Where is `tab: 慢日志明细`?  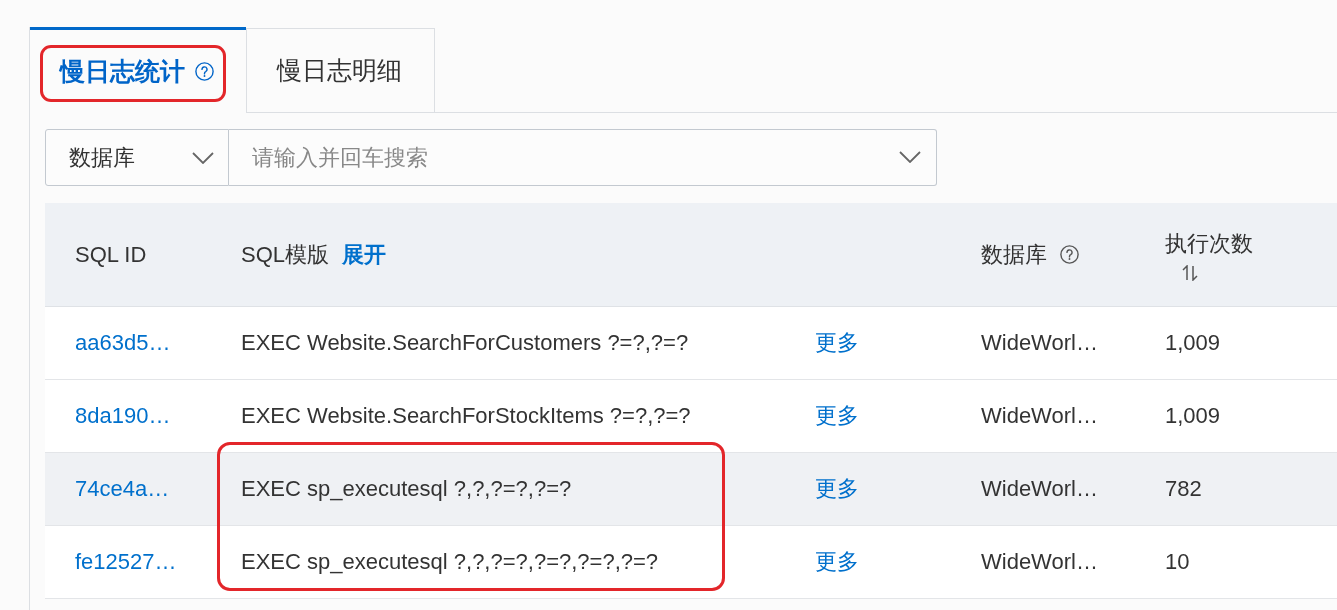 tab: 慢日志明细 is located at coordinates (340, 70).